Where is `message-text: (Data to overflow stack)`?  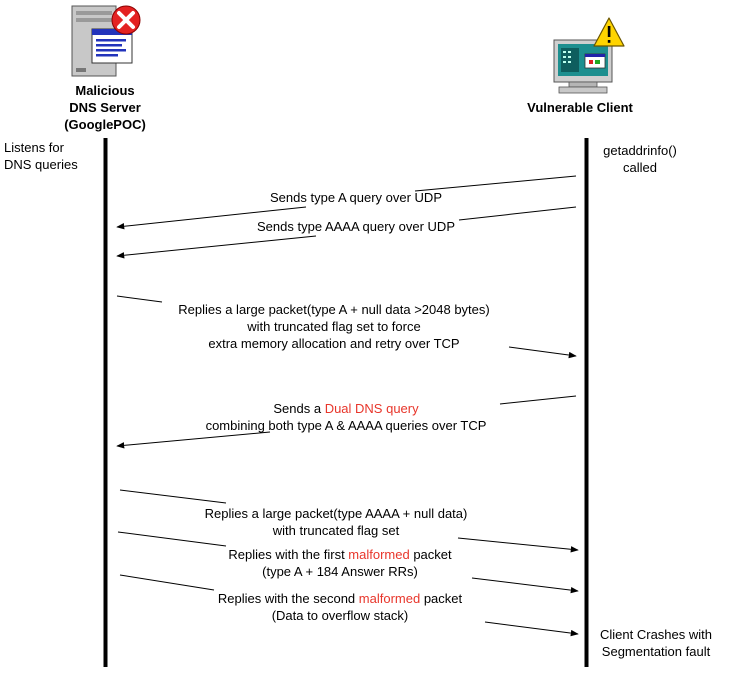
message-text: (Data to overflow stack) is located at coordinates (340, 615).